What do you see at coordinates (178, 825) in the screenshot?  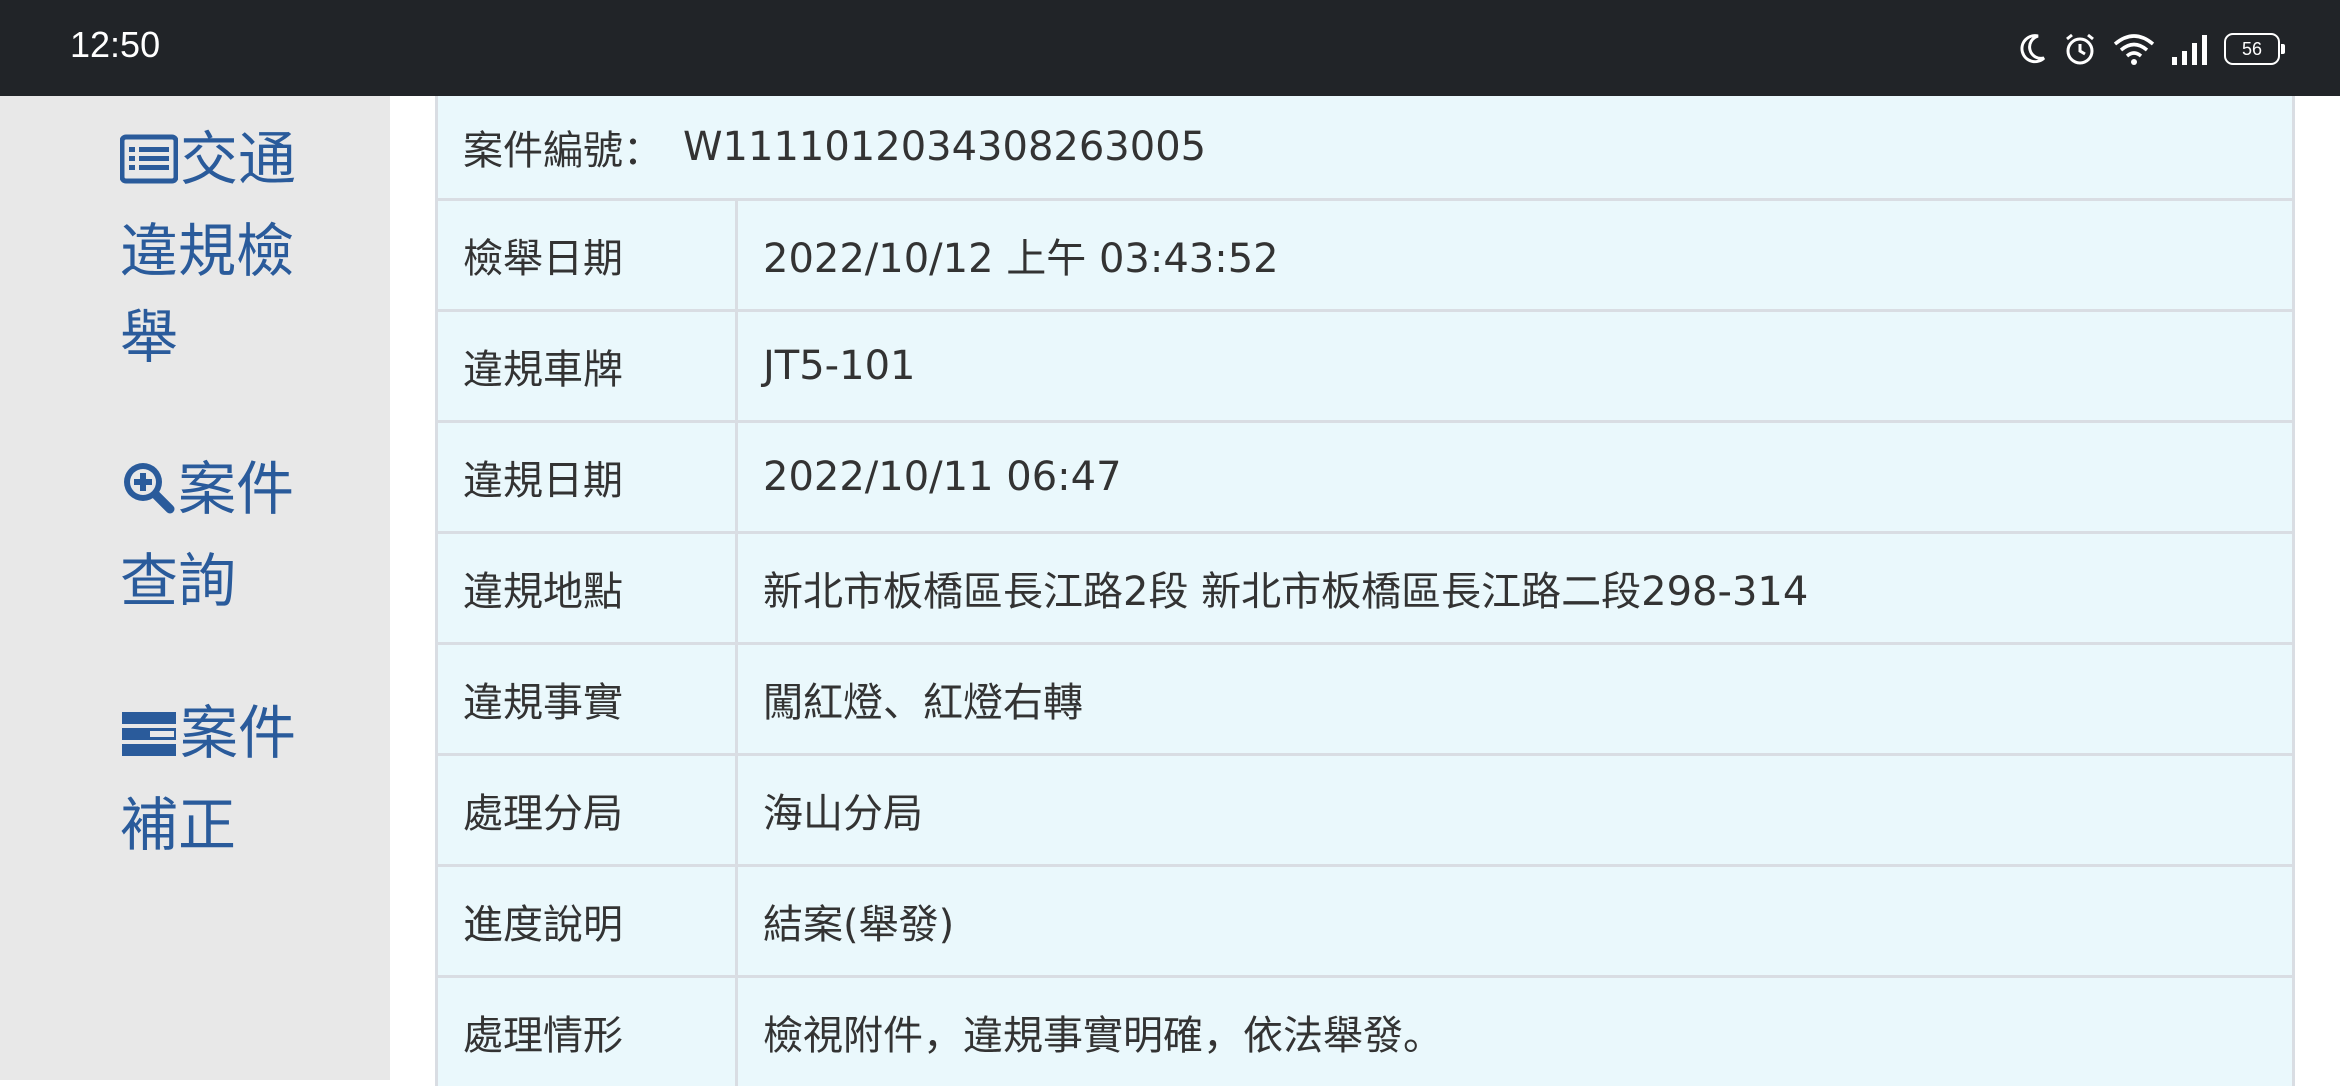 I see `sidebar-item-label: 補正` at bounding box center [178, 825].